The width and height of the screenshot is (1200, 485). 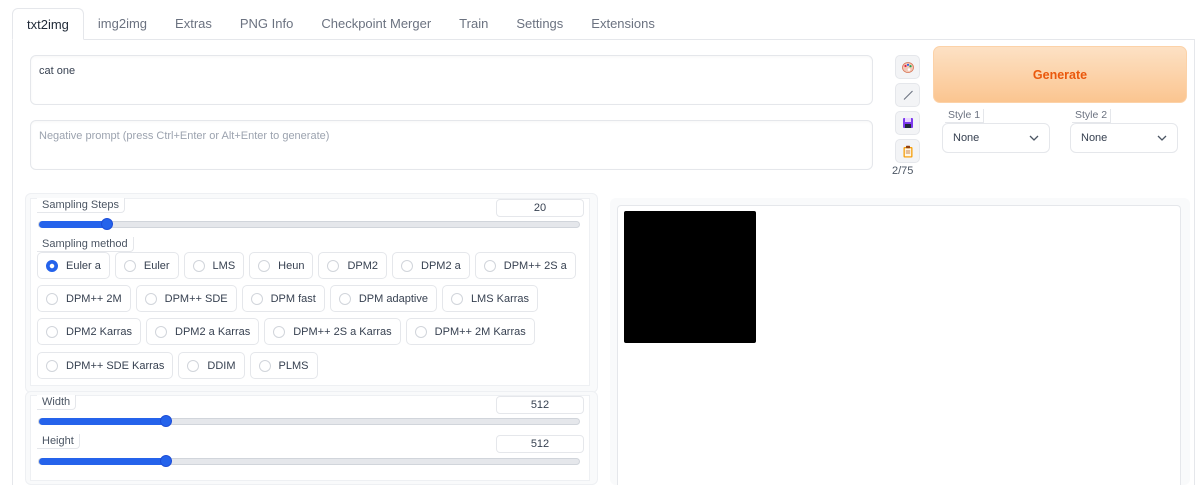 What do you see at coordinates (266, 24) in the screenshot?
I see `tab-png-info: PNG Info` at bounding box center [266, 24].